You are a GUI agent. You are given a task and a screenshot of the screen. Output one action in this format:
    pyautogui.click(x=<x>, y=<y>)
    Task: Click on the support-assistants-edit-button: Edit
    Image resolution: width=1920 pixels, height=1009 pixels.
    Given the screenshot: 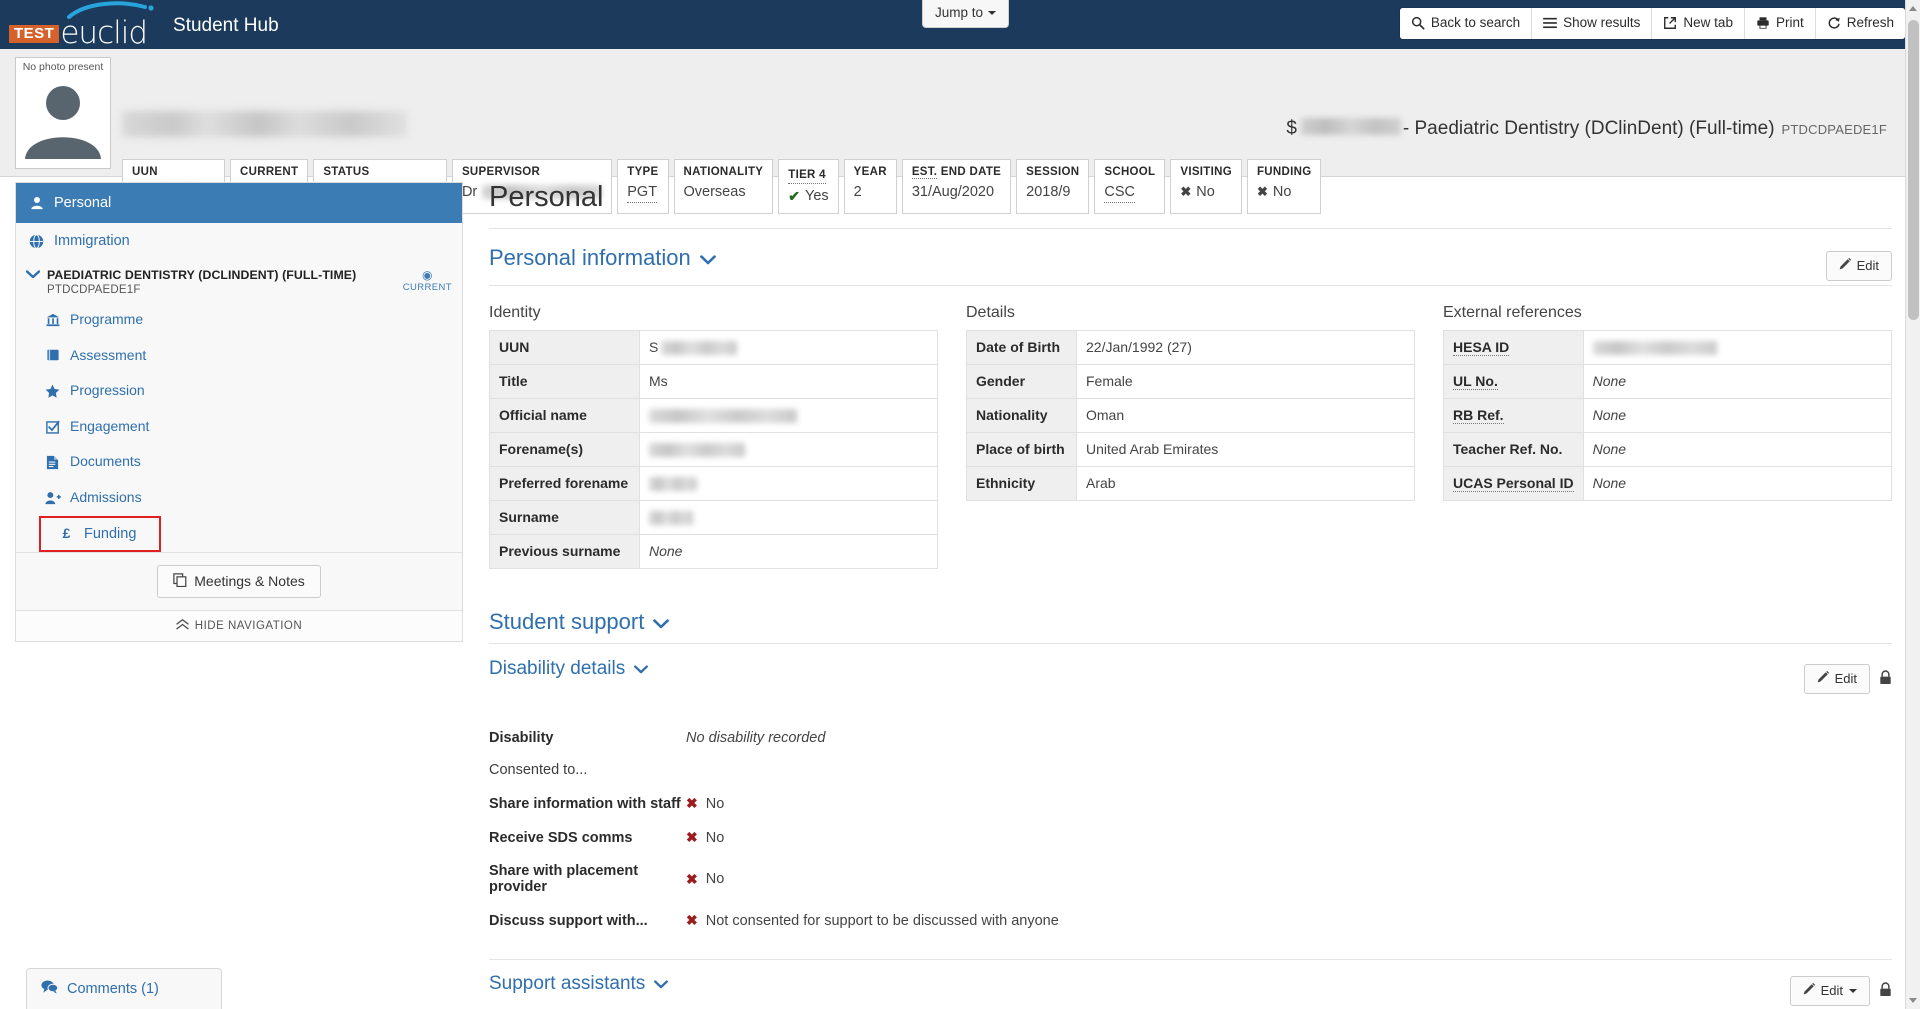 What is the action you would take?
    pyautogui.click(x=1829, y=991)
    